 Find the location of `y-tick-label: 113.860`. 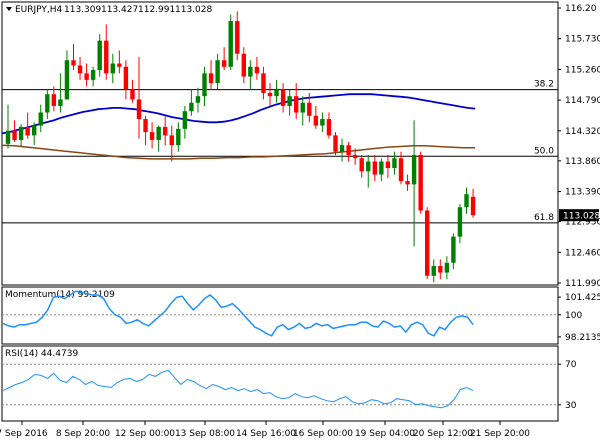

y-tick-label: 113.860 is located at coordinates (582, 162).